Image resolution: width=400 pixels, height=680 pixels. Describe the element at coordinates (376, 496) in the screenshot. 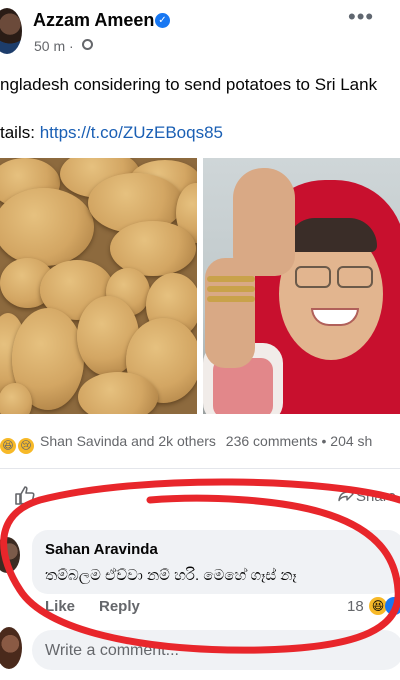

I see `share-button: Share` at that location.